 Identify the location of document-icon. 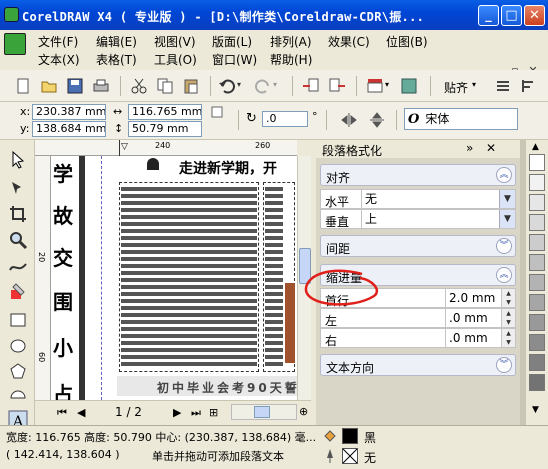
(15, 44).